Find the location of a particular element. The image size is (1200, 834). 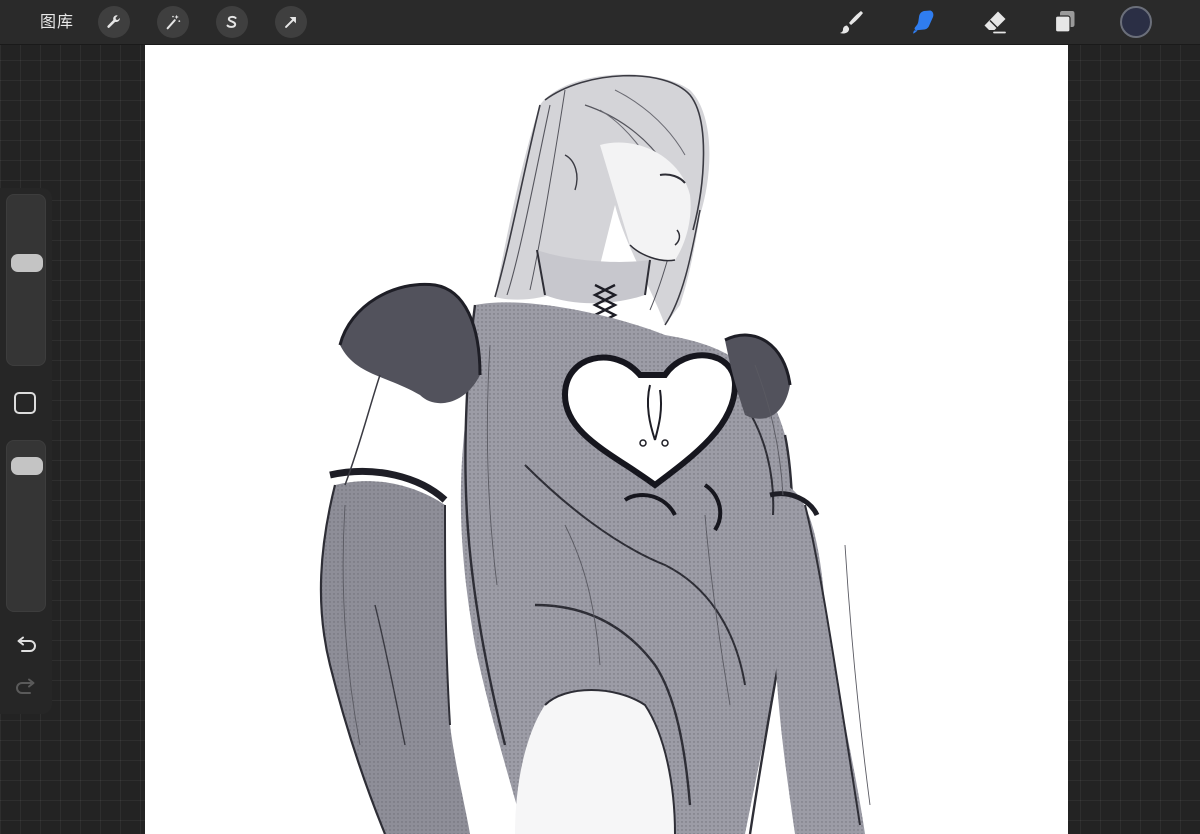

left-shoulder-puff is located at coordinates (410, 343).